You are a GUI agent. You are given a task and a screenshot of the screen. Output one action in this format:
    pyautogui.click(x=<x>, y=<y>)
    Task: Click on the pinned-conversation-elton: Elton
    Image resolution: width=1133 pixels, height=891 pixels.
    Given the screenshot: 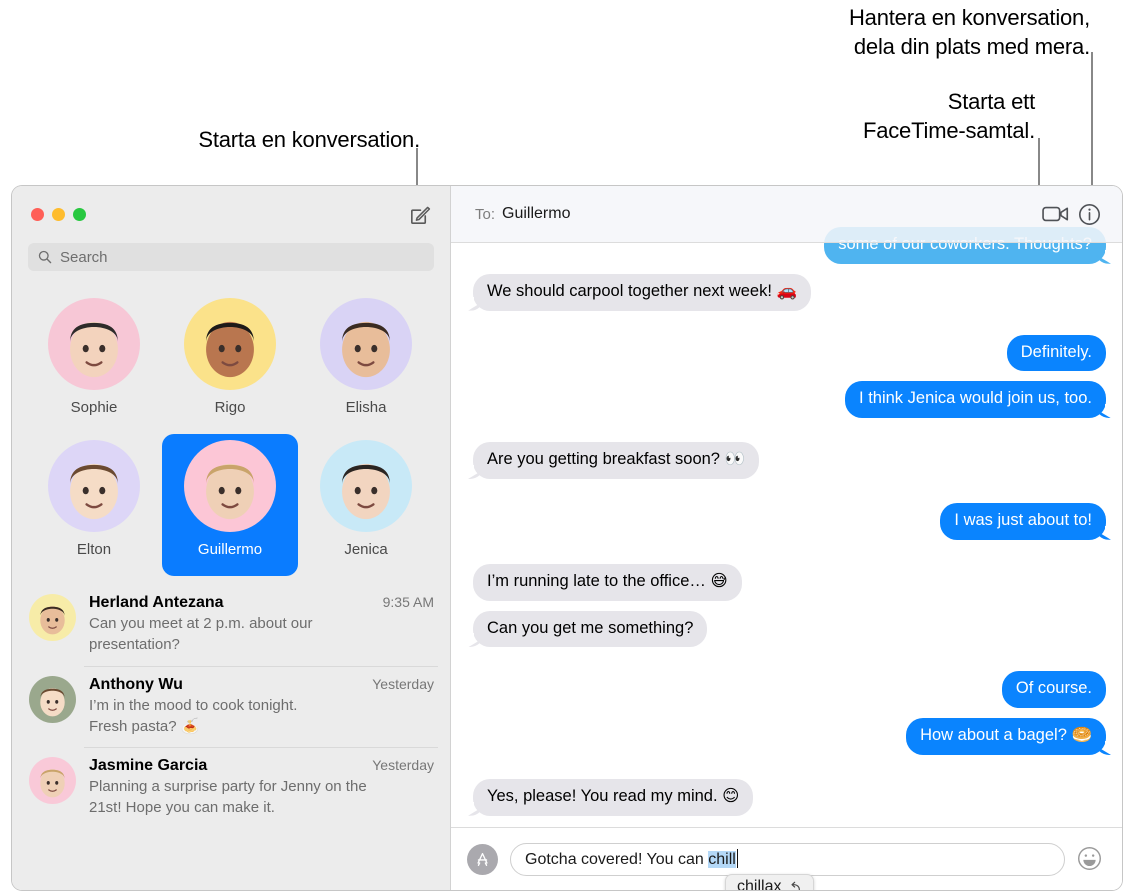 What is the action you would take?
    pyautogui.click(x=94, y=505)
    